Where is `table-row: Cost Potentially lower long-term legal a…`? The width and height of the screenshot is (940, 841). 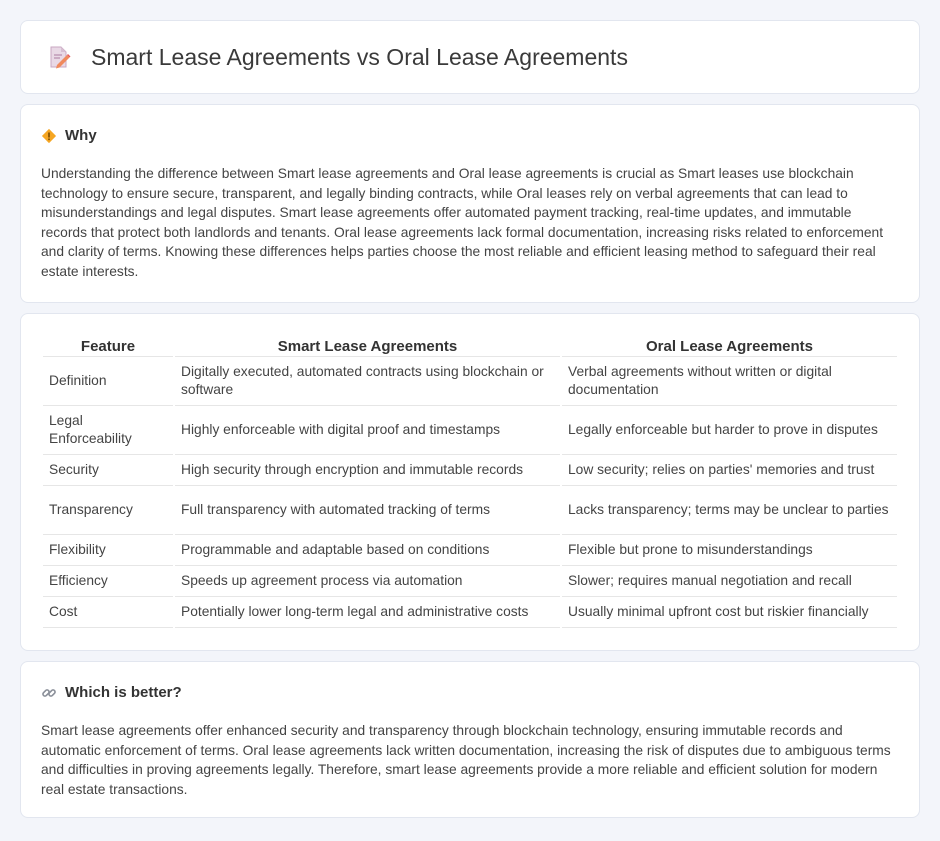 table-row: Cost Potentially lower long-term legal a… is located at coordinates (470, 612).